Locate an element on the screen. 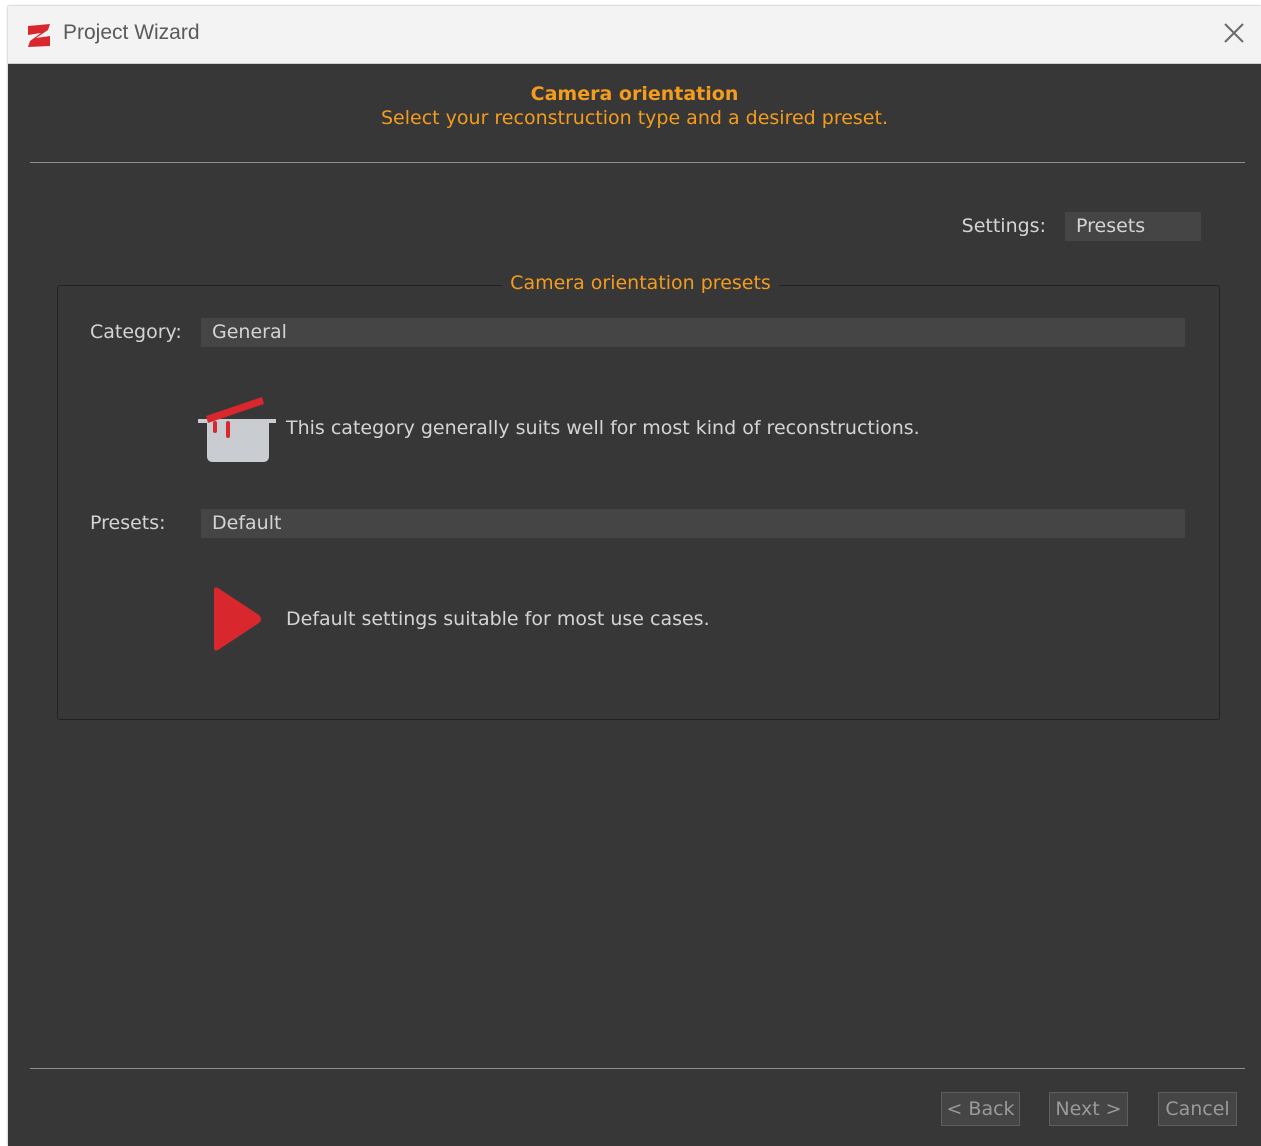  settings-label: Settings: is located at coordinates (1003, 226).